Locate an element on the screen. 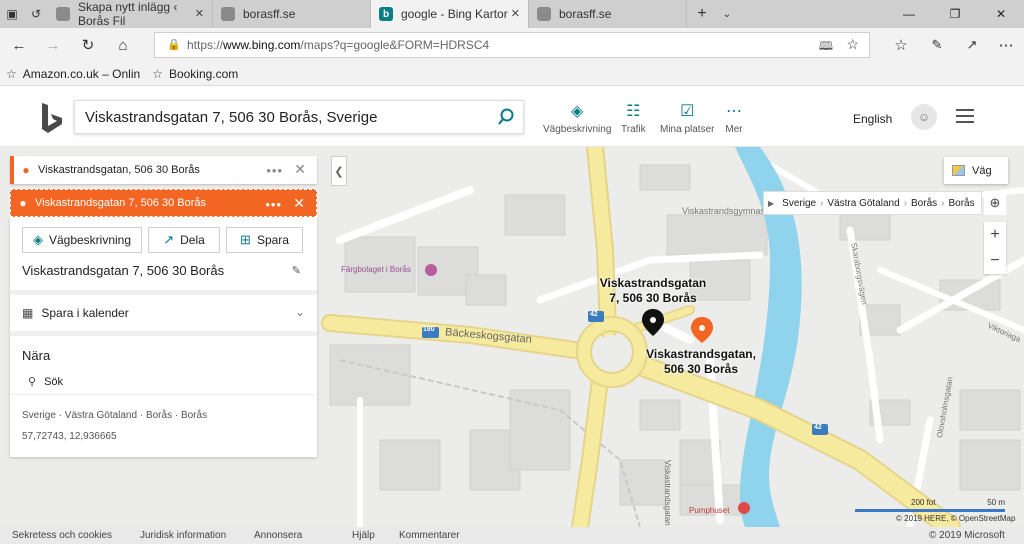 The height and width of the screenshot is (544, 1024). result-title: Viskastrandsgatan, 506 30 Borås is located at coordinates (119, 170).